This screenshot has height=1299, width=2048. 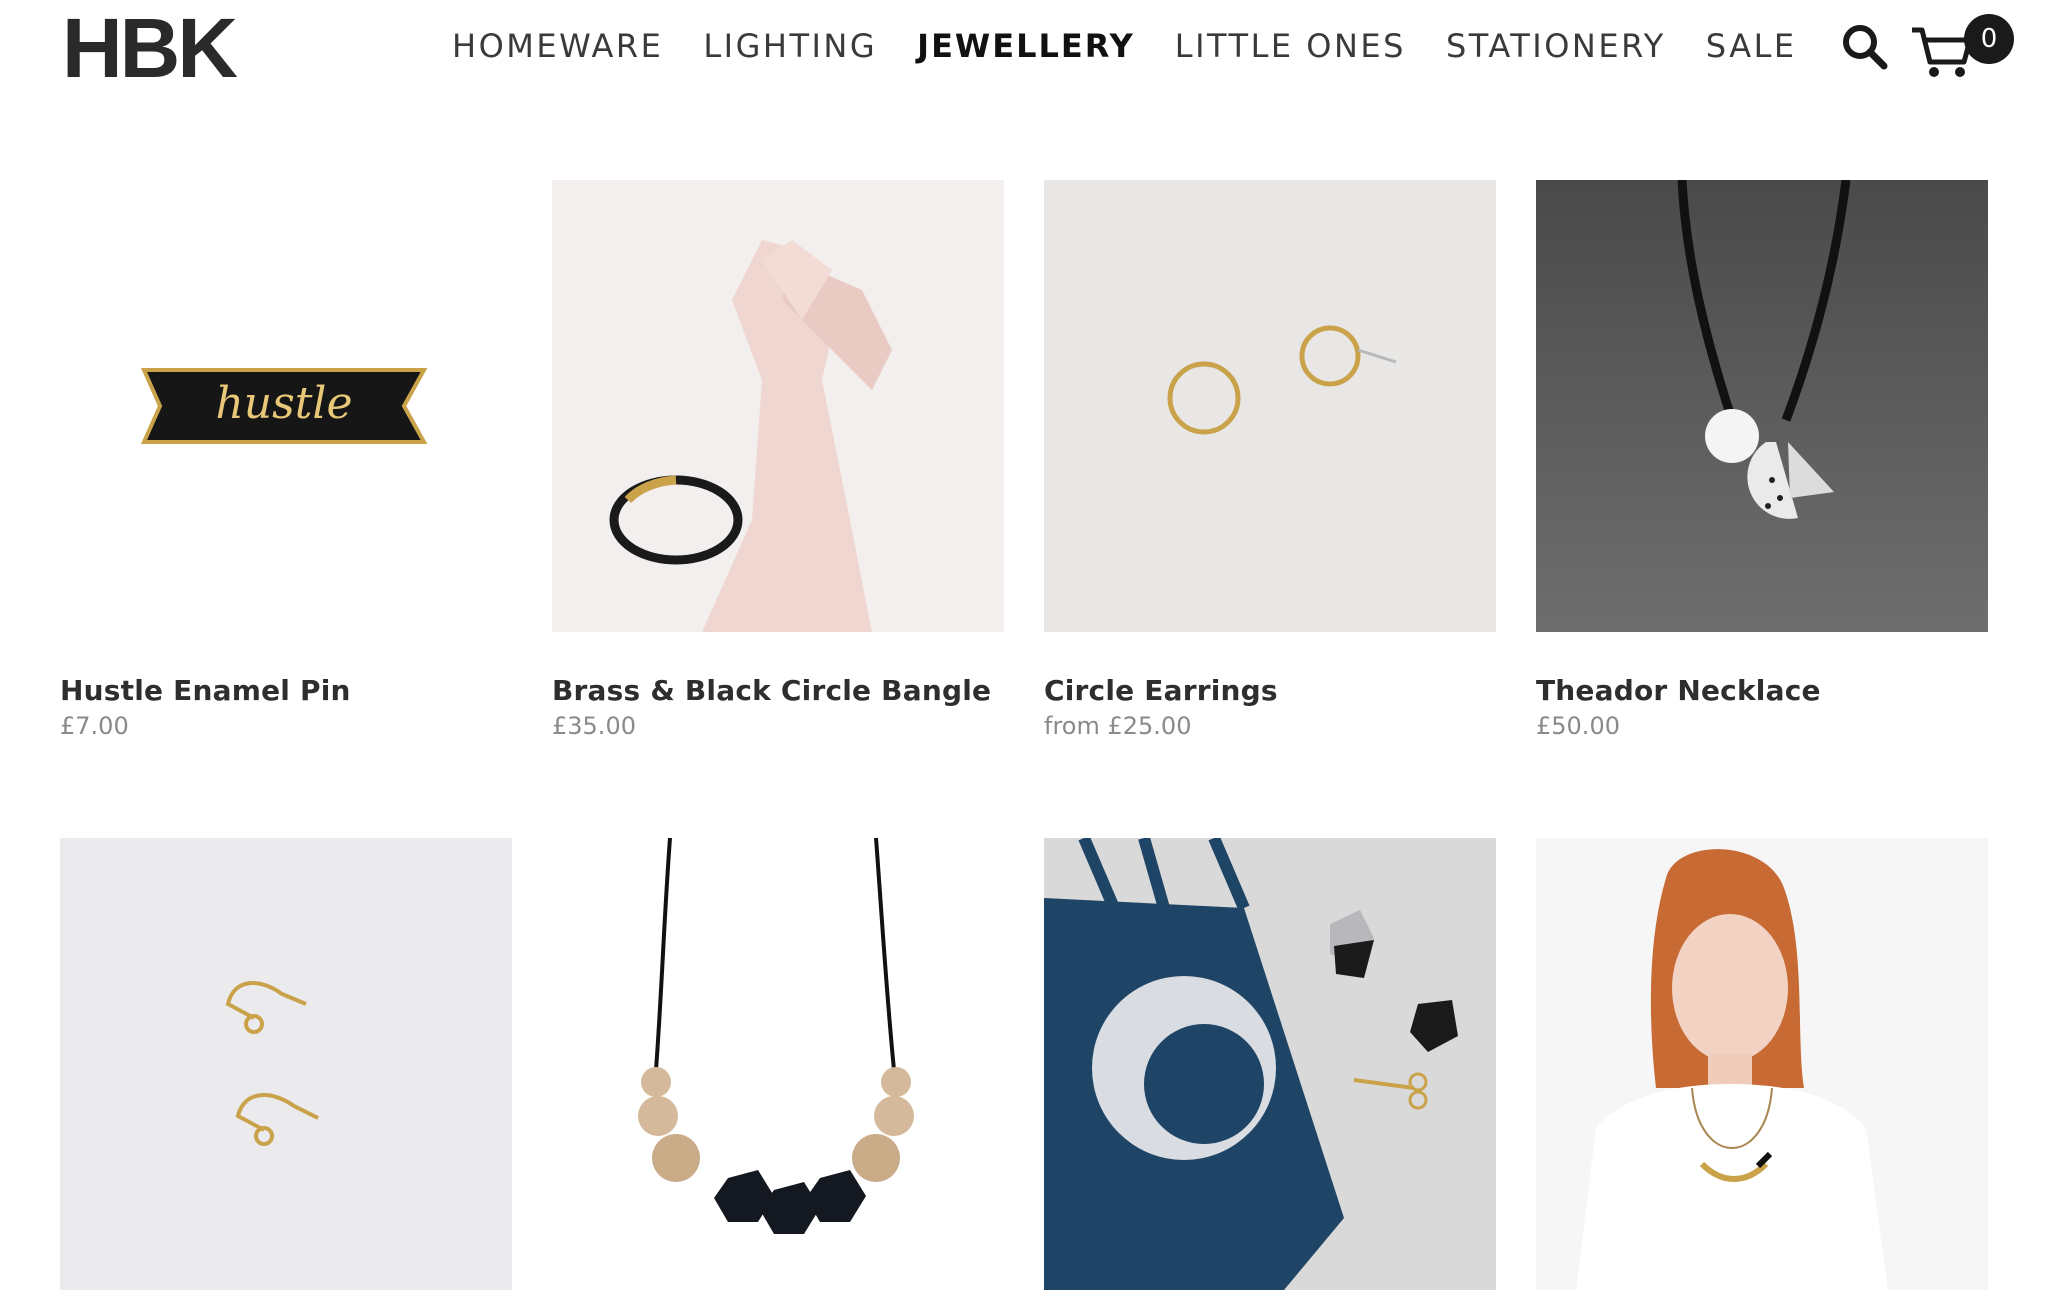 I want to click on search-button, so click(x=1864, y=46).